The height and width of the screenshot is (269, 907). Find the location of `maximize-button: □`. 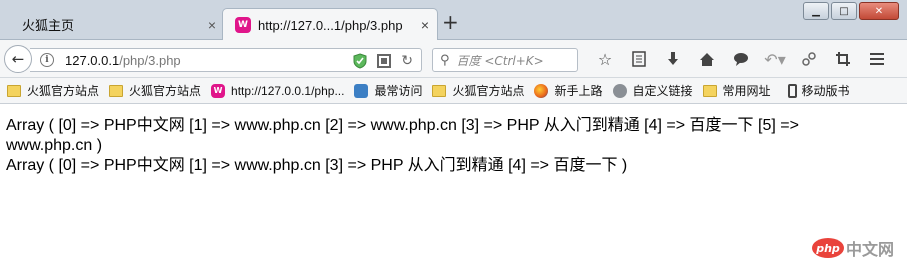

maximize-button: □ is located at coordinates (844, 11).